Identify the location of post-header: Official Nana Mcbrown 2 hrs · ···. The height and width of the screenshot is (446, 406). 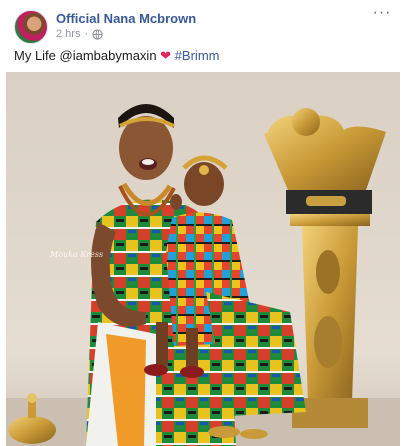
(203, 23).